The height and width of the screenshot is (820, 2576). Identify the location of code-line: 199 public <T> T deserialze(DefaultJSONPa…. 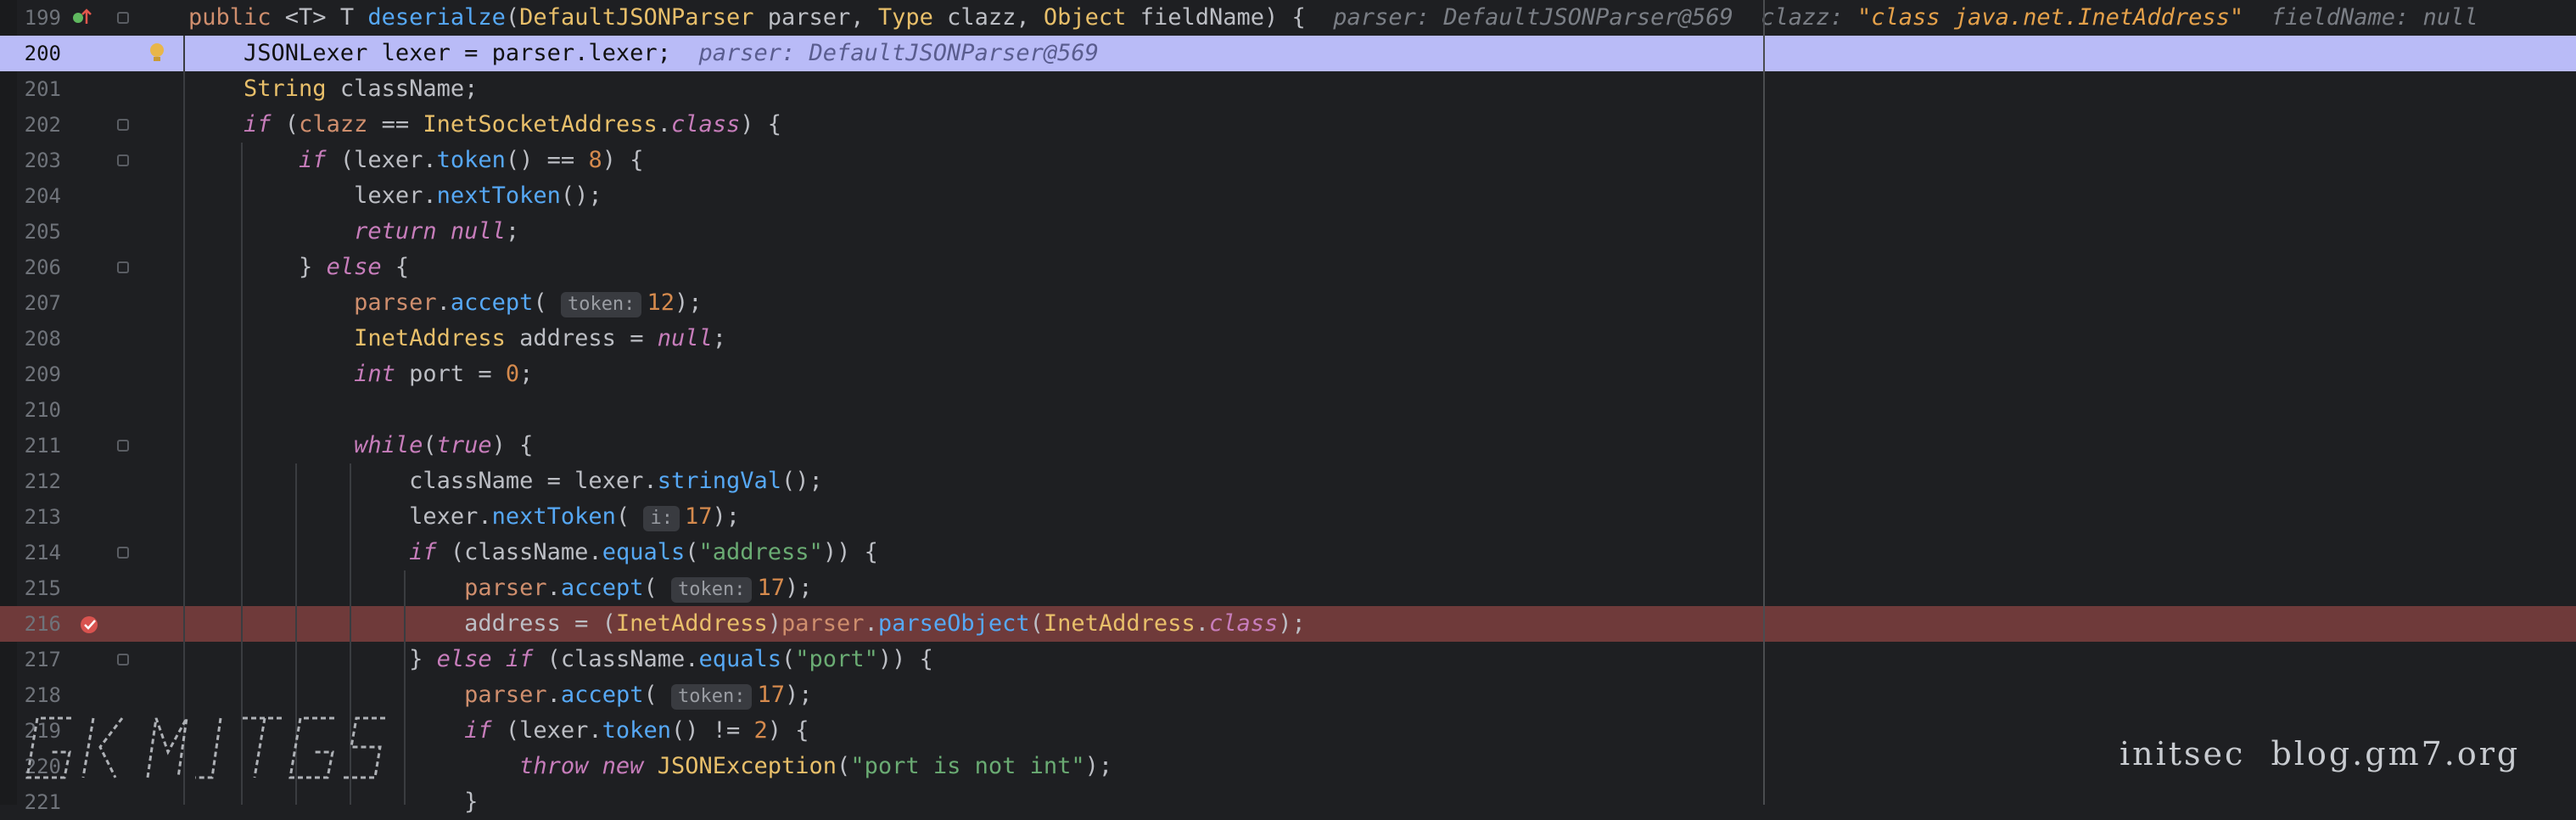
(1288, 18).